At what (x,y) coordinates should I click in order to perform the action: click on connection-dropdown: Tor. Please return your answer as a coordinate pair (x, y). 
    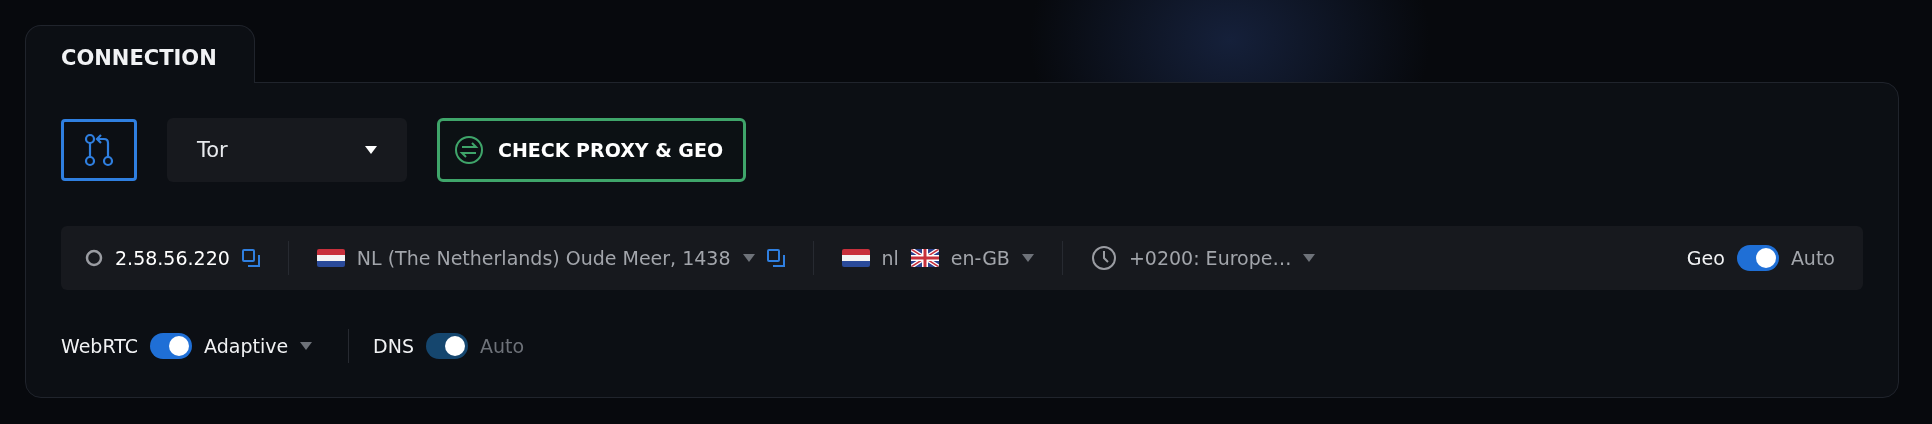
    Looking at the image, I should click on (287, 150).